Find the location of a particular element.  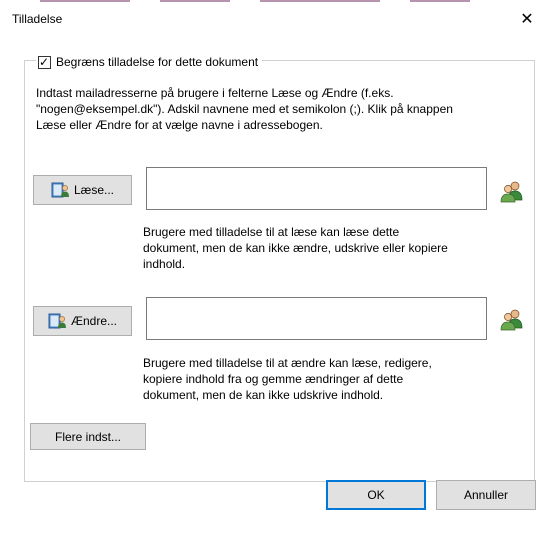

read-description-line: indhold. is located at coordinates (164, 264).